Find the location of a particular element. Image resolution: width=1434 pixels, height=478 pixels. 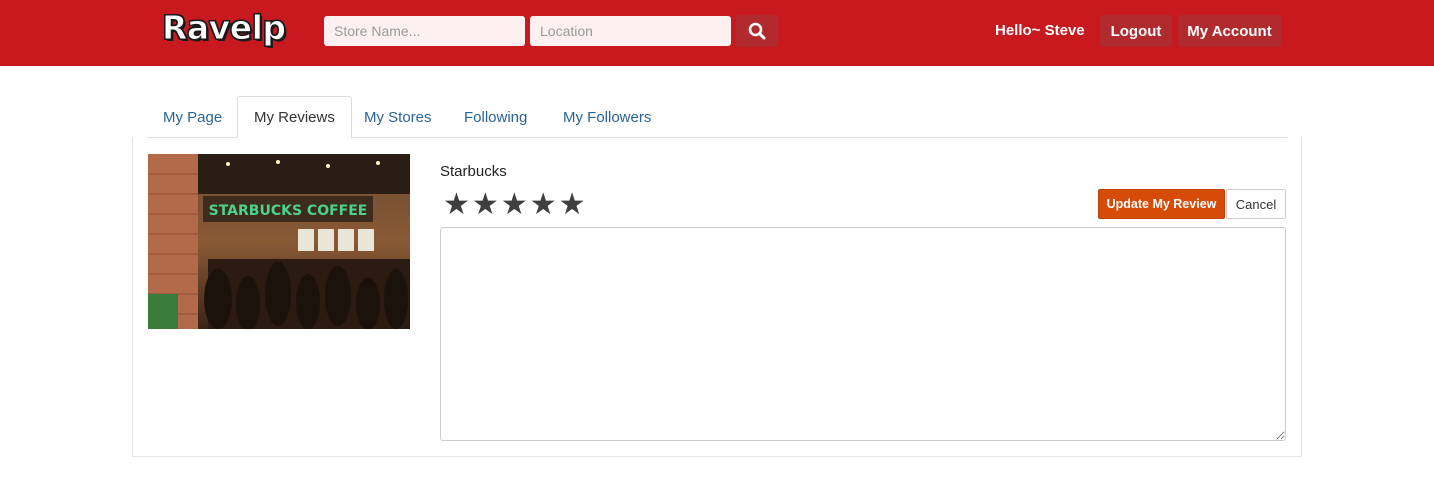

tab-my-reviews: My Reviews is located at coordinates (294, 117).